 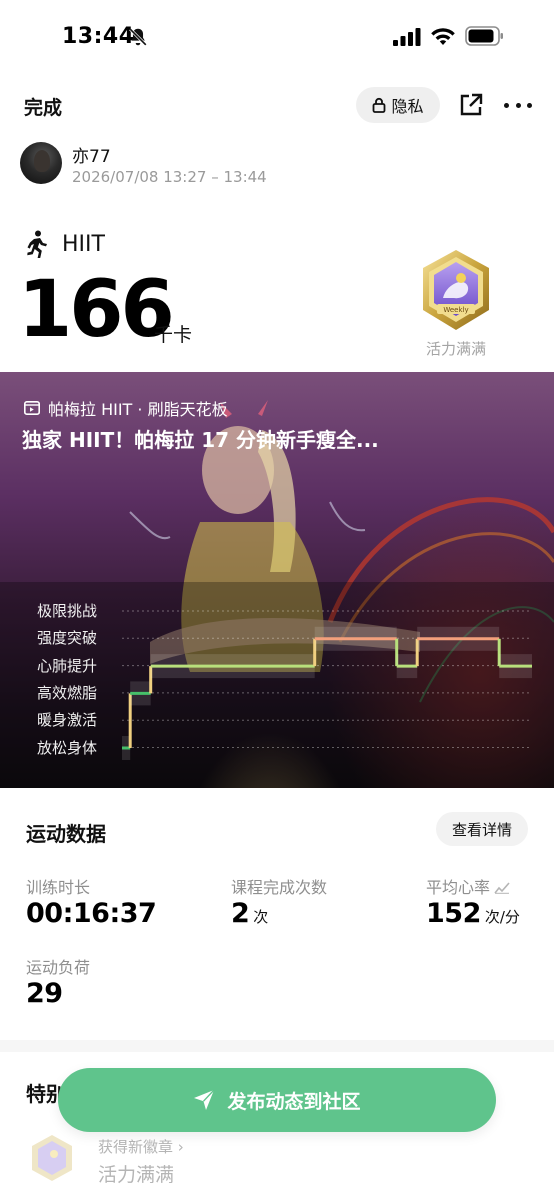 What do you see at coordinates (96, 310) in the screenshot?
I see `calories-value: 166` at bounding box center [96, 310].